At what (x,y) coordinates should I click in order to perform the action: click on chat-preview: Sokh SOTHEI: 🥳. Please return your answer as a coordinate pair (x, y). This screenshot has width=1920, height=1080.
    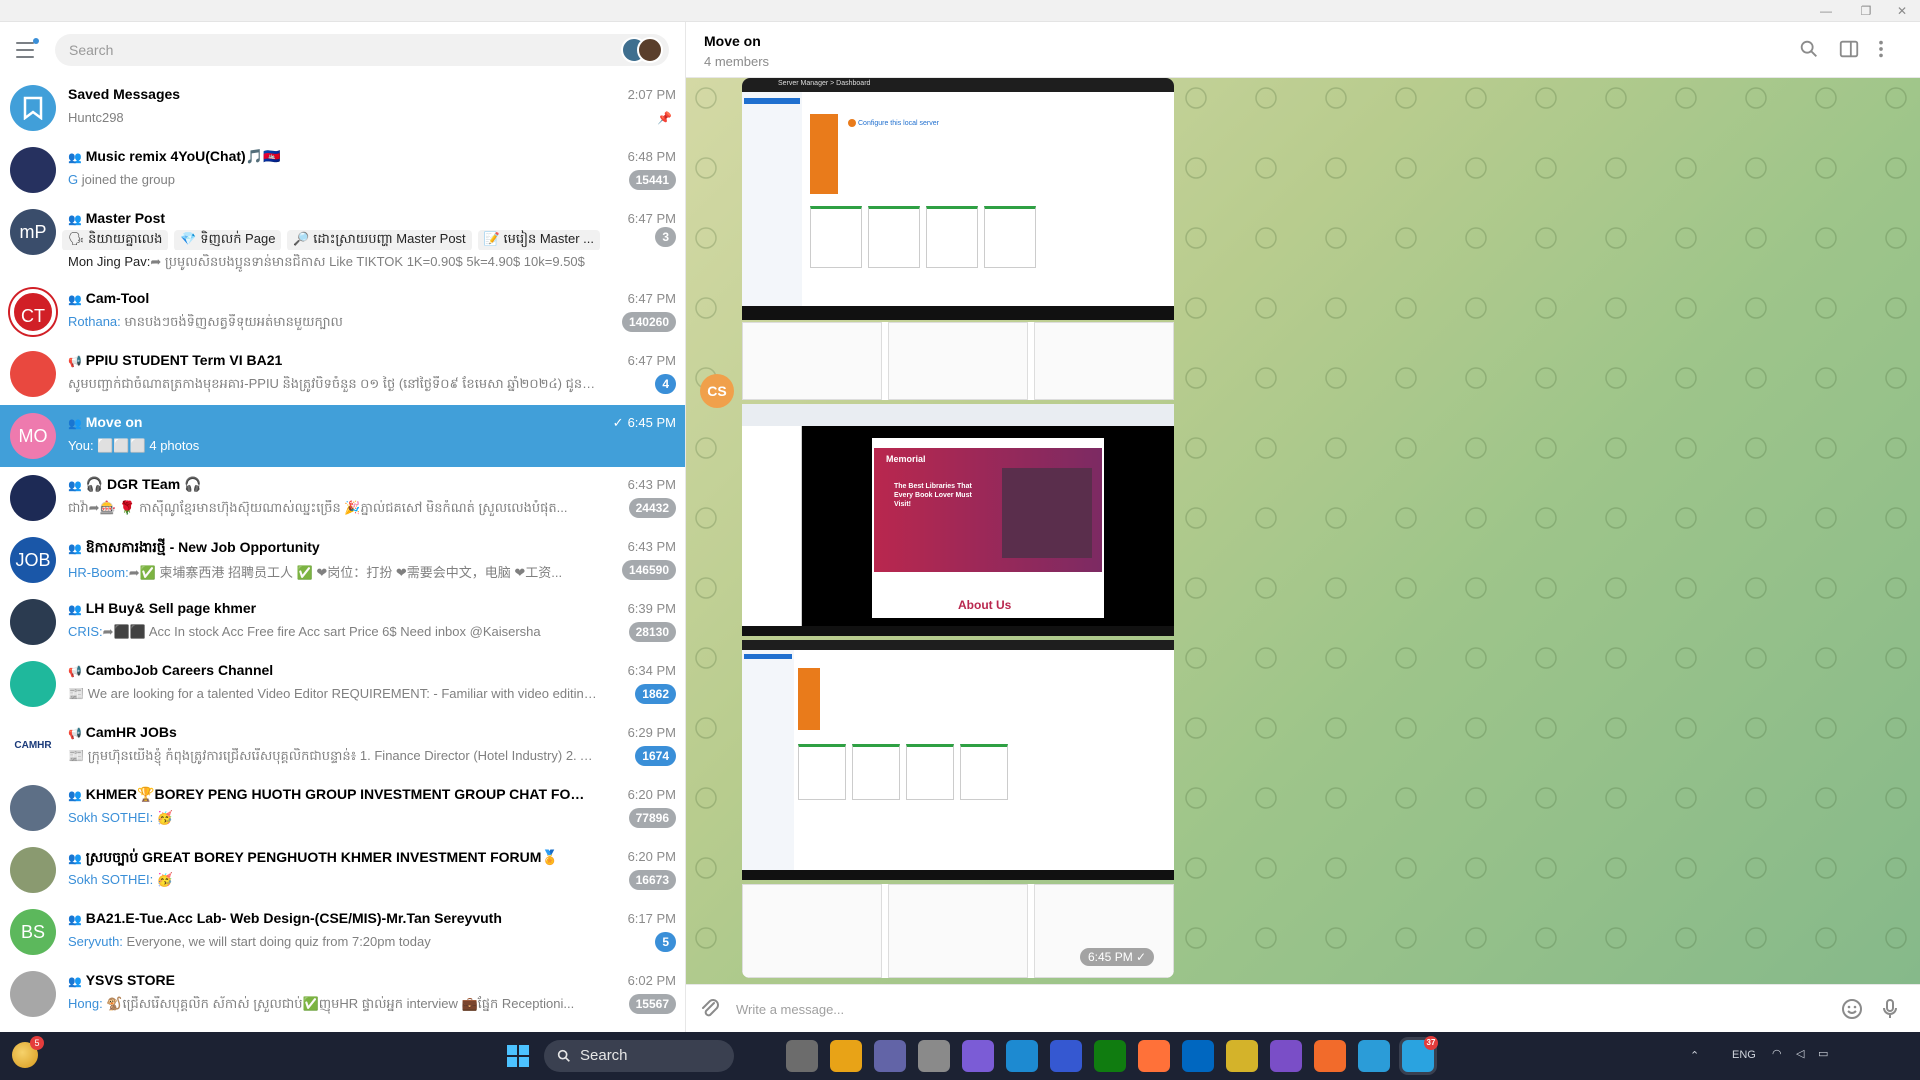
    Looking at the image, I should click on (333, 818).